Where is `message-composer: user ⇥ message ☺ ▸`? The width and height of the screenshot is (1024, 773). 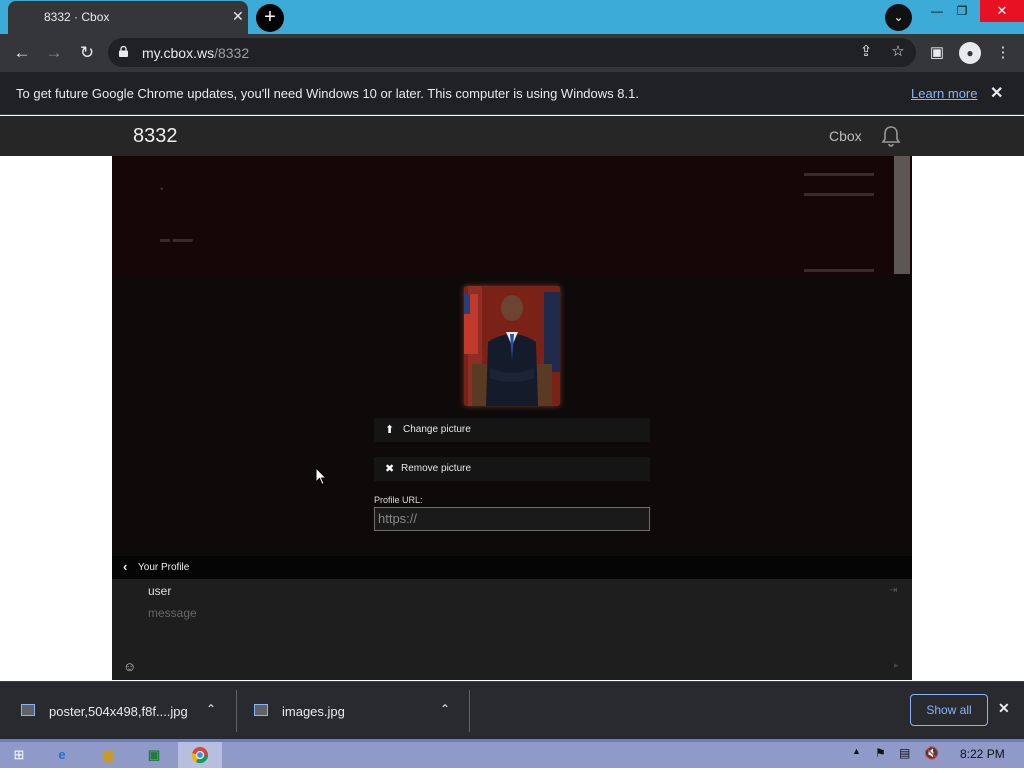 message-composer: user ⇥ message ☺ ▸ is located at coordinates (512, 629).